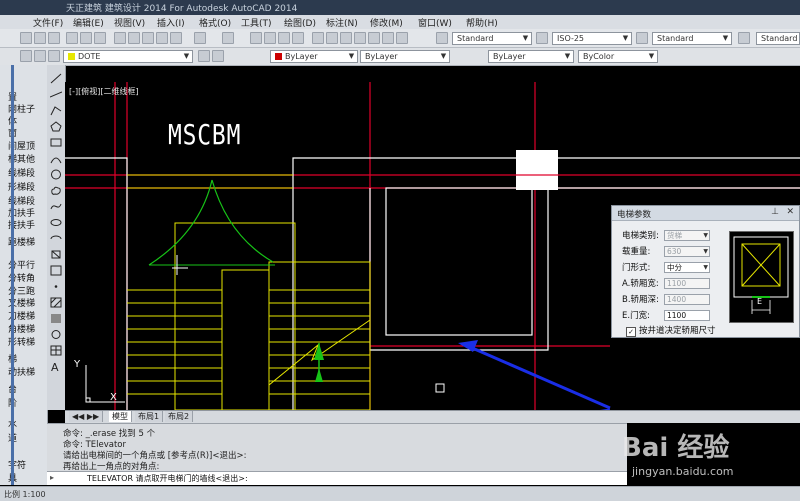  Describe the element at coordinates (790, 212) in the screenshot. I see `close-icon: ✕` at that location.